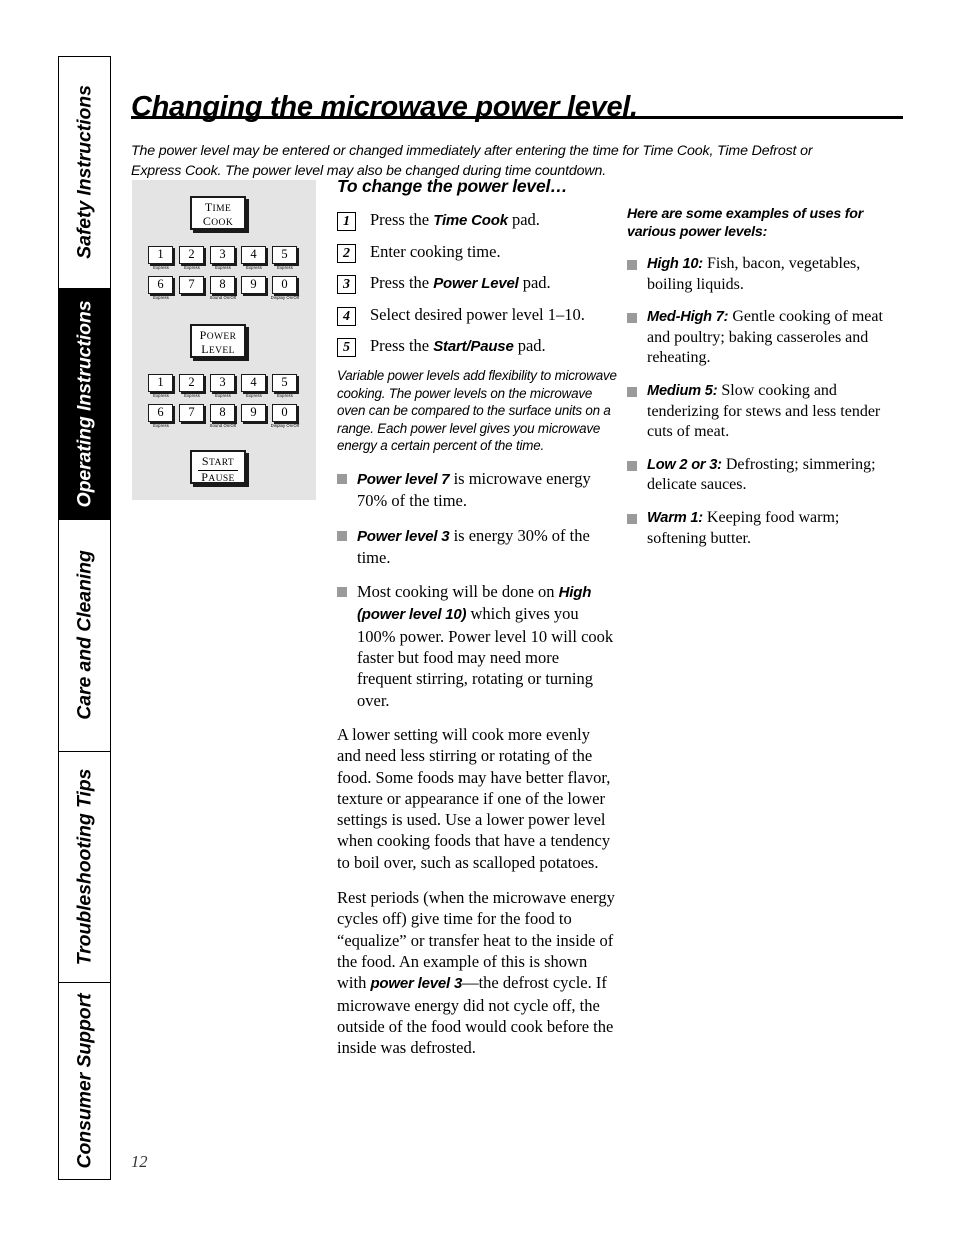 This screenshot has height=1235, width=954. I want to click on bullet-text-prefix: Most cooking will be done on, so click(458, 592).